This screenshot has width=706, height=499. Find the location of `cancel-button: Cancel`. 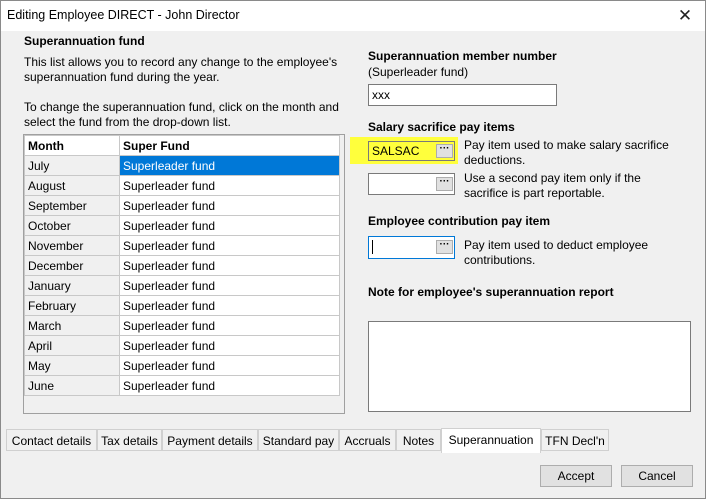

cancel-button: Cancel is located at coordinates (657, 476).